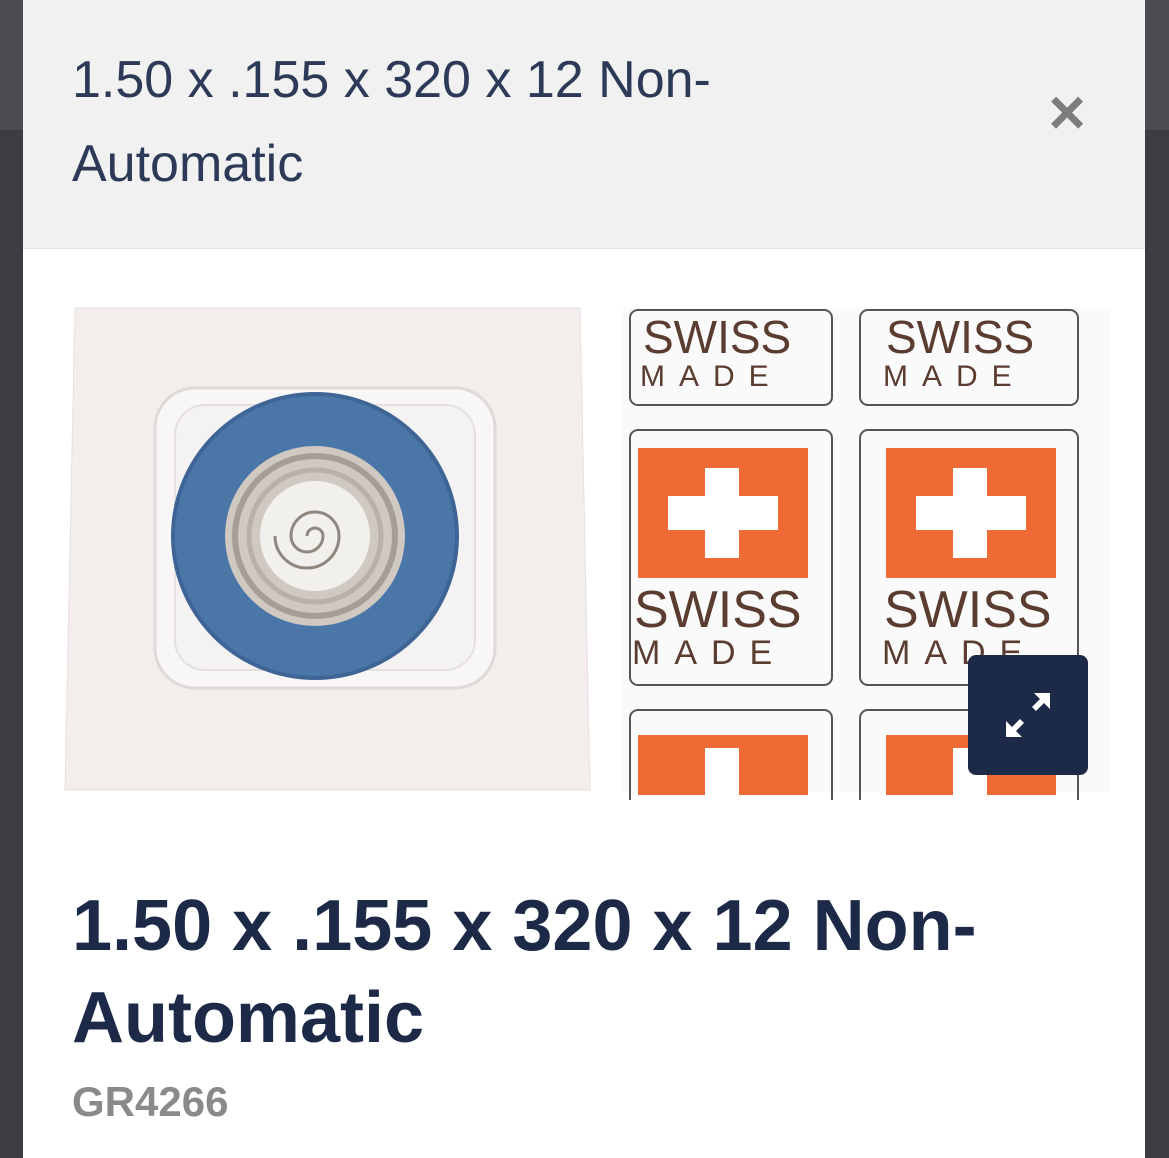 The width and height of the screenshot is (1169, 1158). Describe the element at coordinates (150, 1101) in the screenshot. I see `product-sku: GR4266` at that location.